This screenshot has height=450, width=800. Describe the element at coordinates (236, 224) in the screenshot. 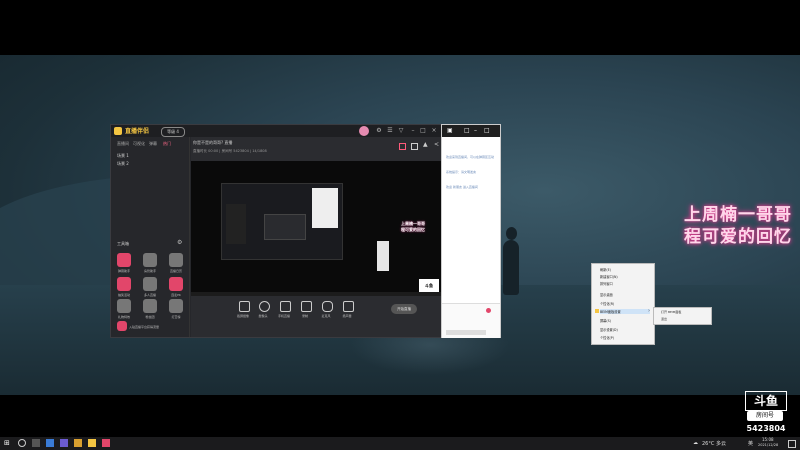

I see `nested-sidebar` at that location.